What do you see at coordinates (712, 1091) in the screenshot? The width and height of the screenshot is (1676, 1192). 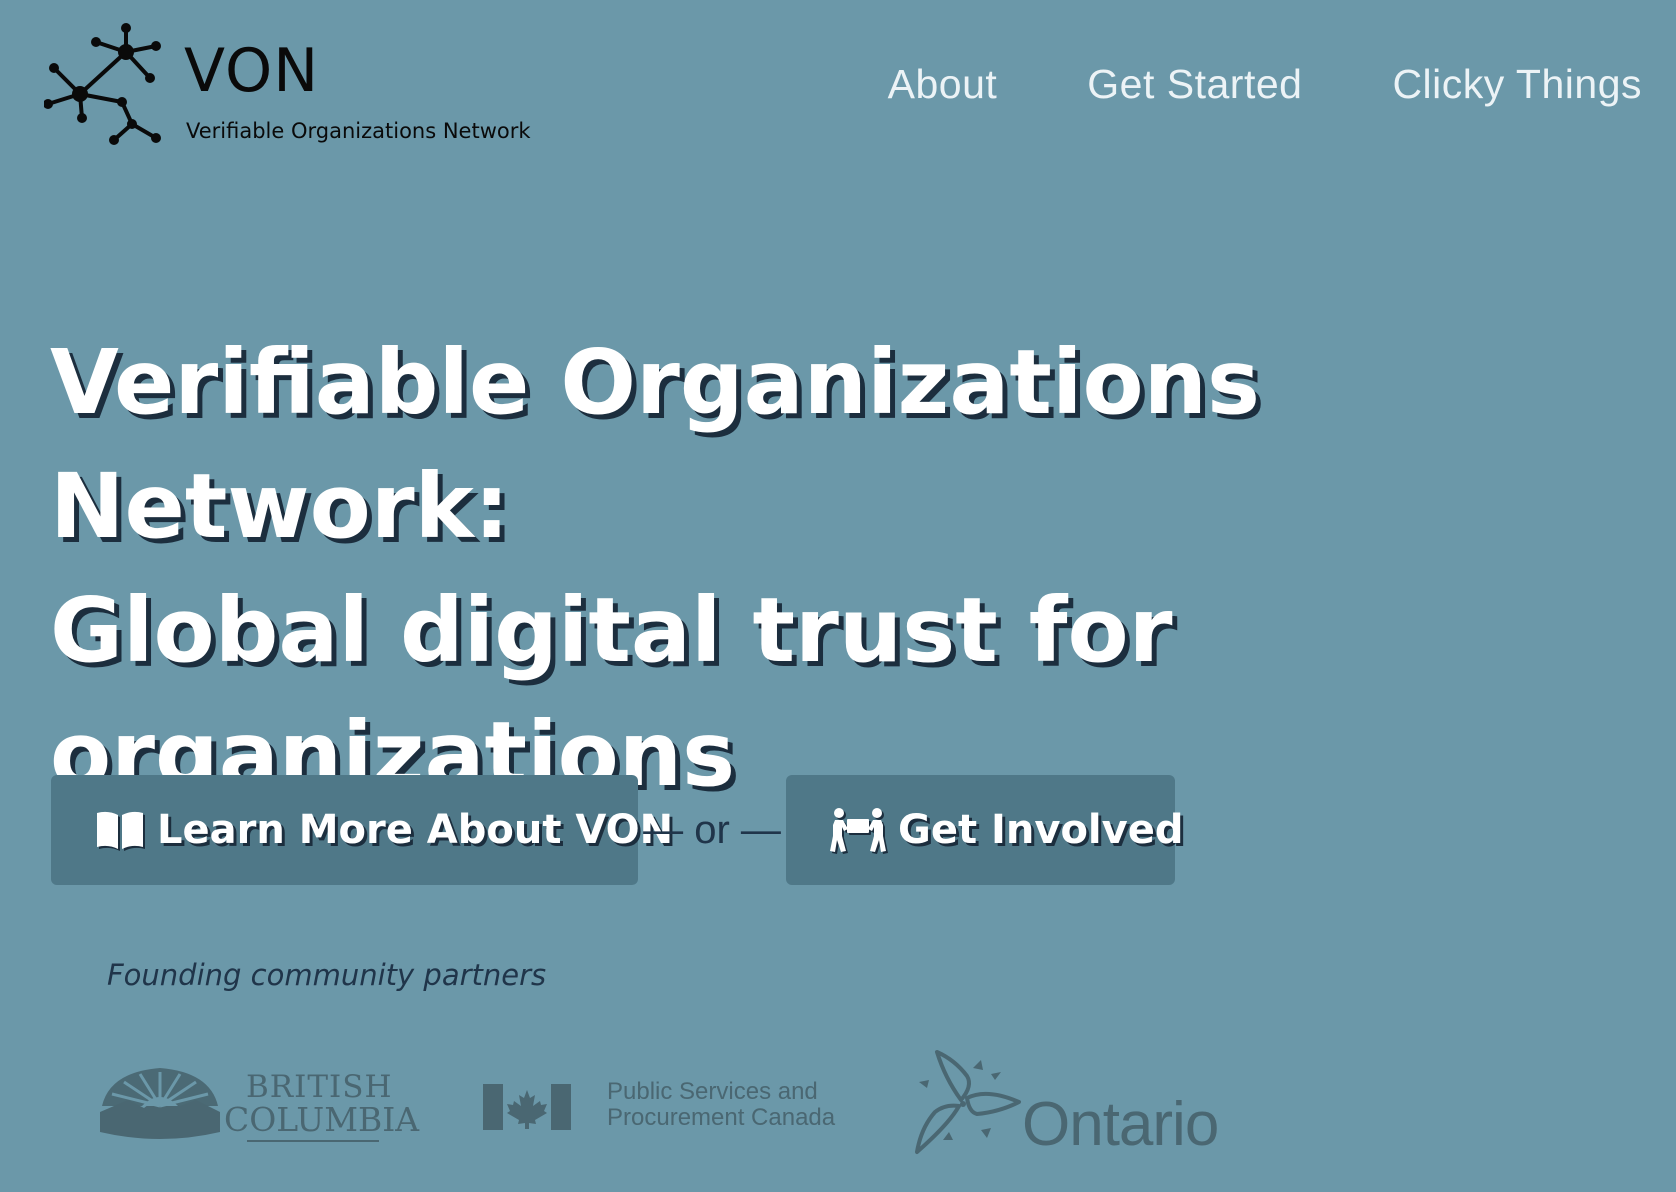 I see `pspc-line1: Public Services and` at bounding box center [712, 1091].